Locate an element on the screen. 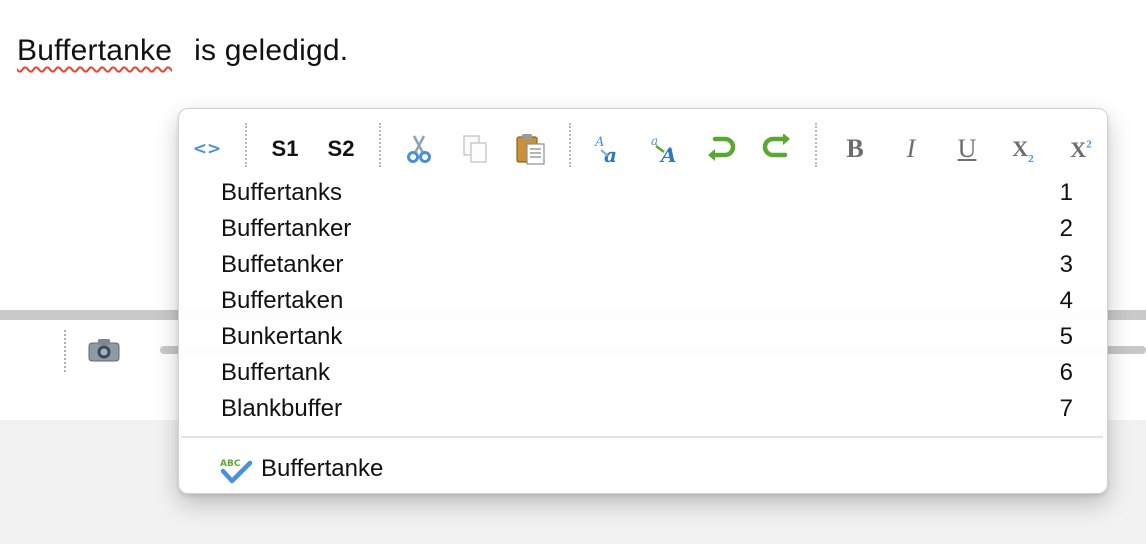 This screenshot has width=1146, height=544. superscript-icon: X2 is located at coordinates (1080, 149).